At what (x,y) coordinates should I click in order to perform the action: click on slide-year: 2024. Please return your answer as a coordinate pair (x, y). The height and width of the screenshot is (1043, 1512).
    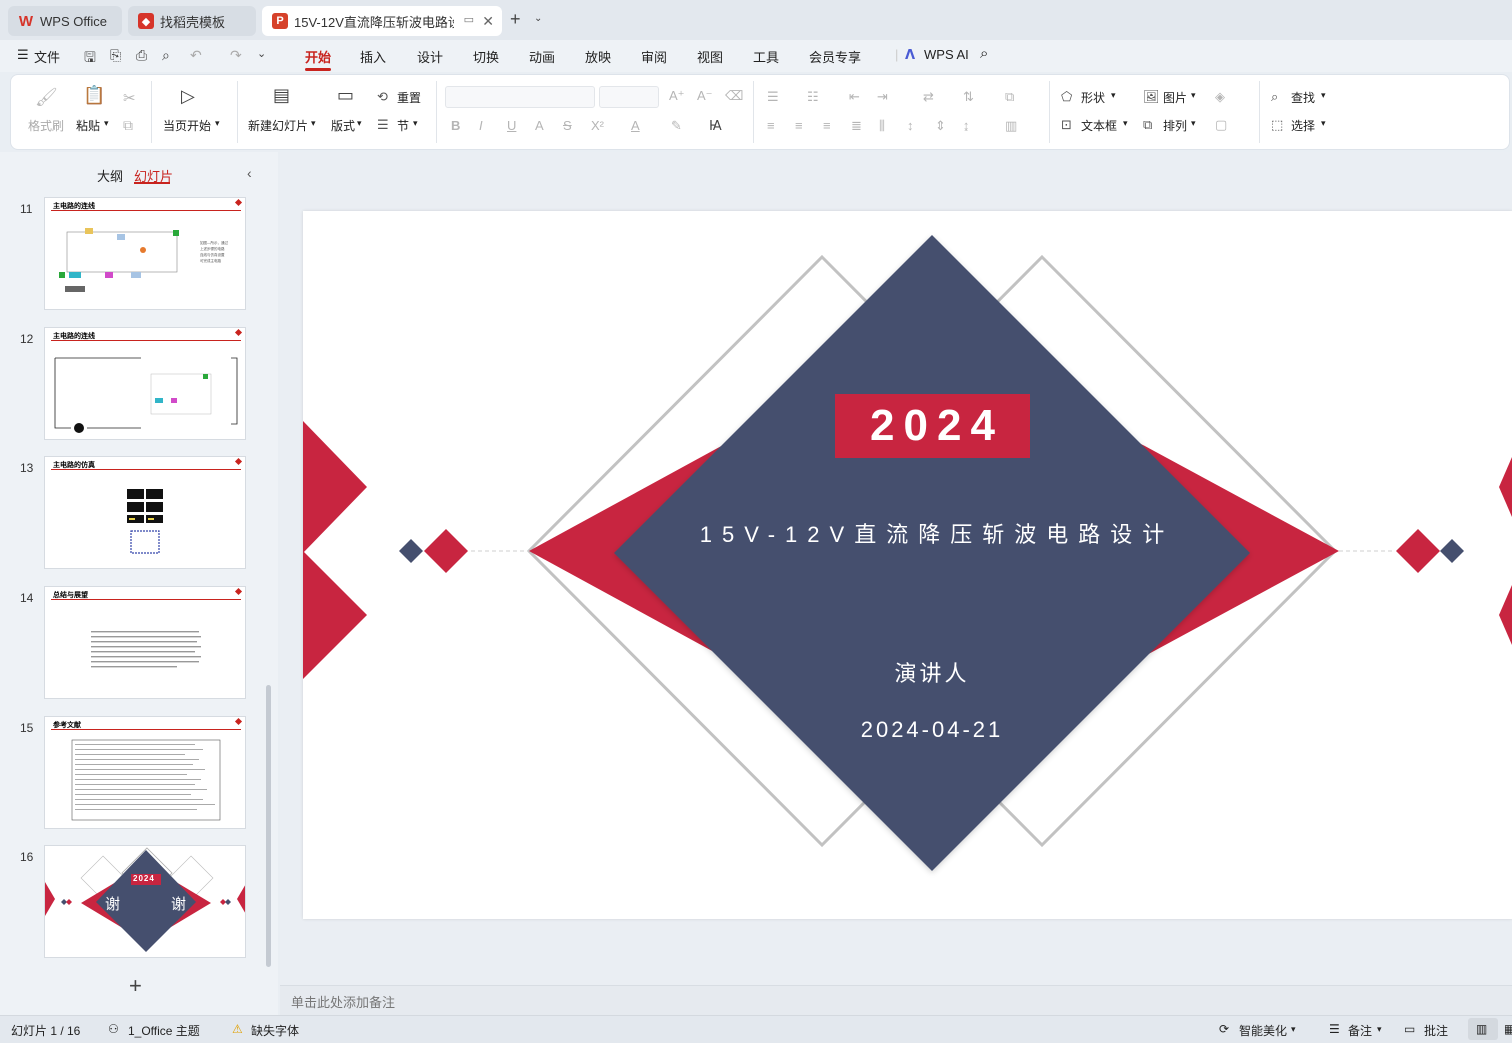
    Looking at the image, I should click on (932, 426).